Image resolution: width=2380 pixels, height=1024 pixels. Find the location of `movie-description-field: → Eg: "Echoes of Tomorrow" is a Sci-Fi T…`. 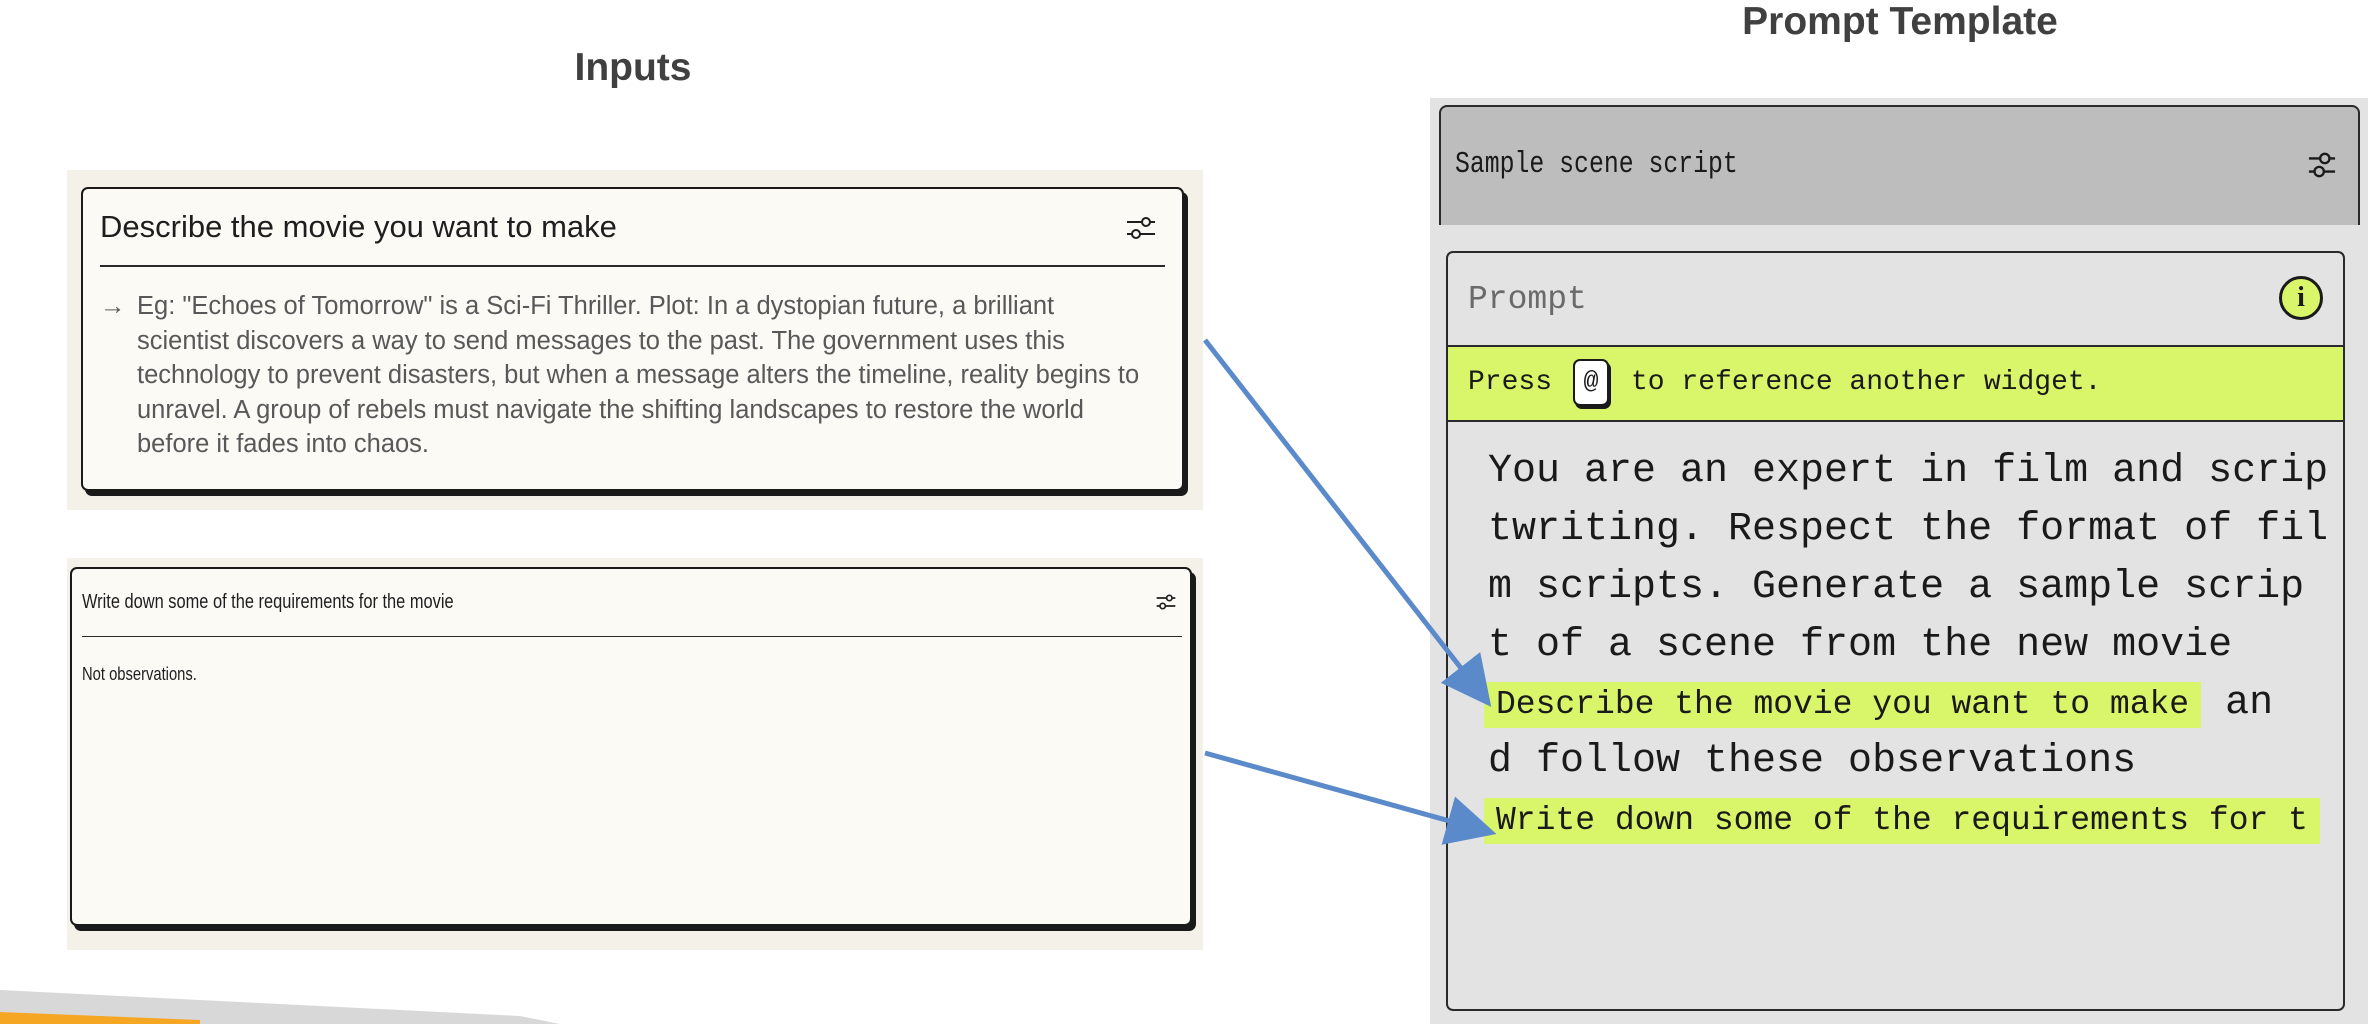

movie-description-field: → Eg: "Echoes of Tomorrow" is a Sci-Fi T… is located at coordinates (625, 375).